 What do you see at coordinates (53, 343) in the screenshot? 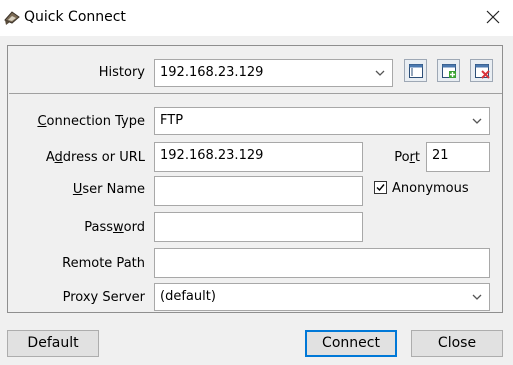
I see `default-button: Default` at bounding box center [53, 343].